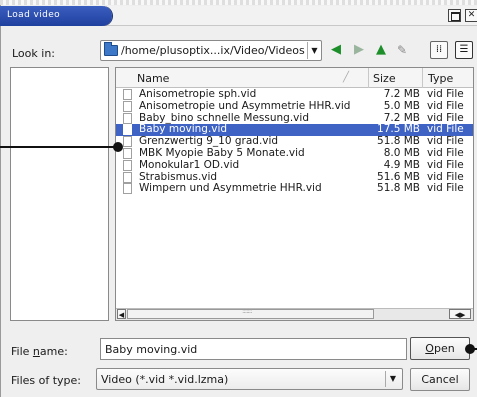 Image resolution: width=477 pixels, height=397 pixels. Describe the element at coordinates (359, 50) in the screenshot. I see `forward-icon: ▶` at that location.